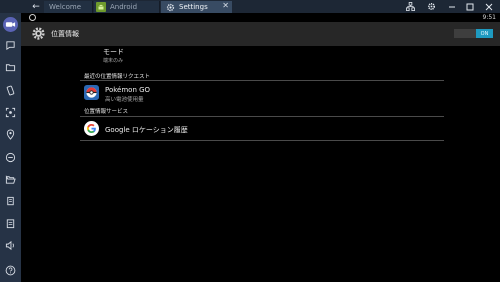 The height and width of the screenshot is (282, 500). Describe the element at coordinates (489, 6) in the screenshot. I see `close-window-icon` at that location.